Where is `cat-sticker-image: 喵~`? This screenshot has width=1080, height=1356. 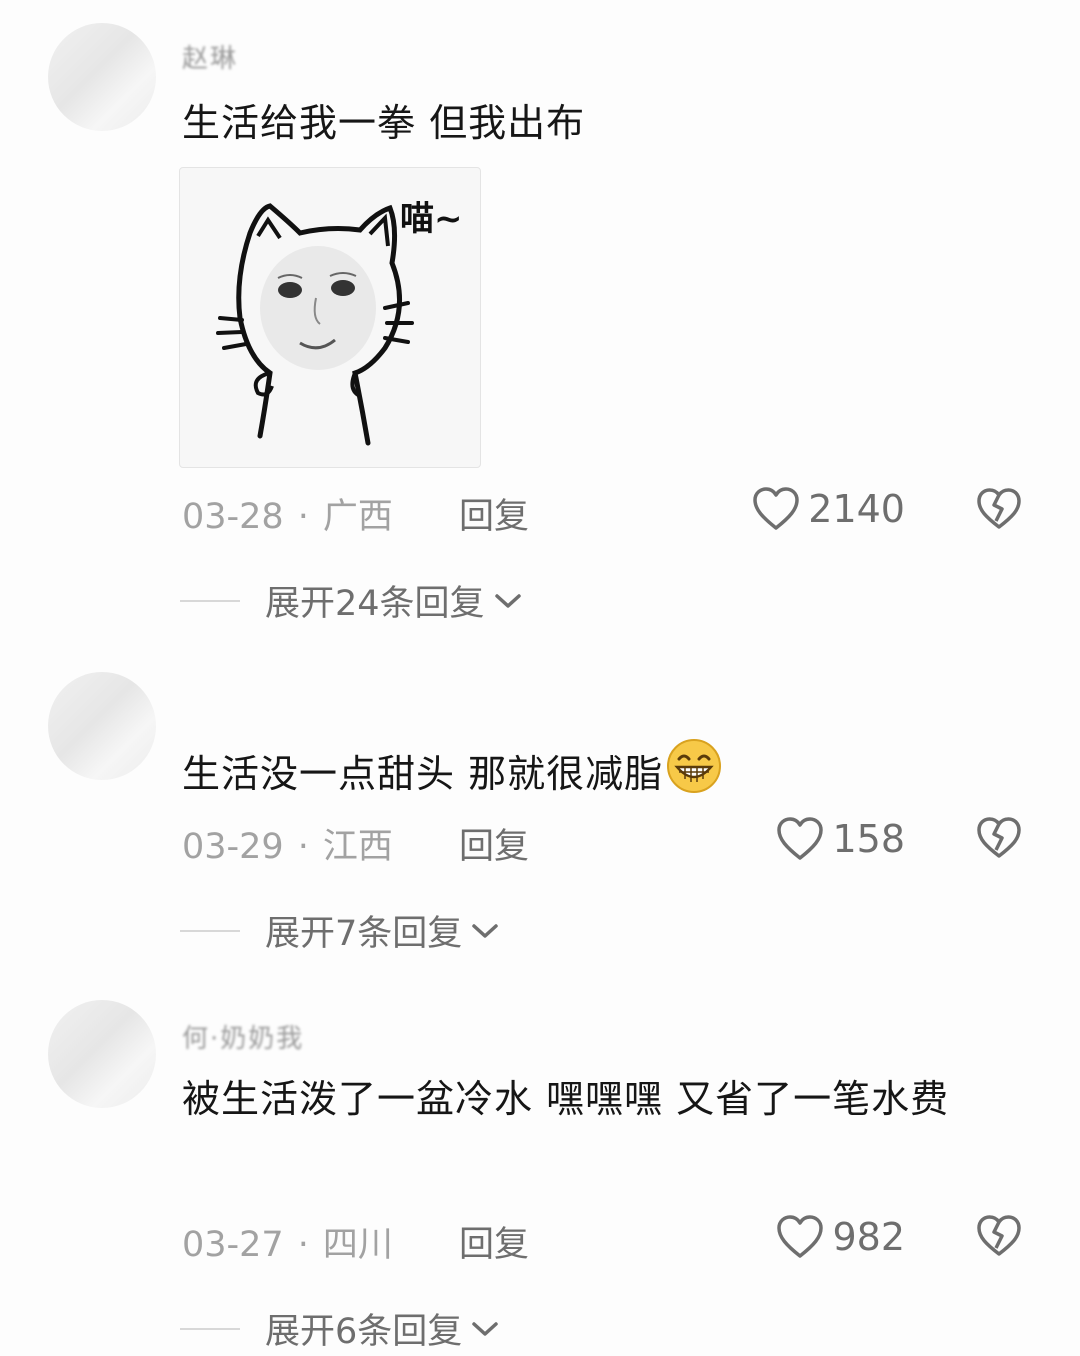 cat-sticker-image: 喵~ is located at coordinates (330, 317).